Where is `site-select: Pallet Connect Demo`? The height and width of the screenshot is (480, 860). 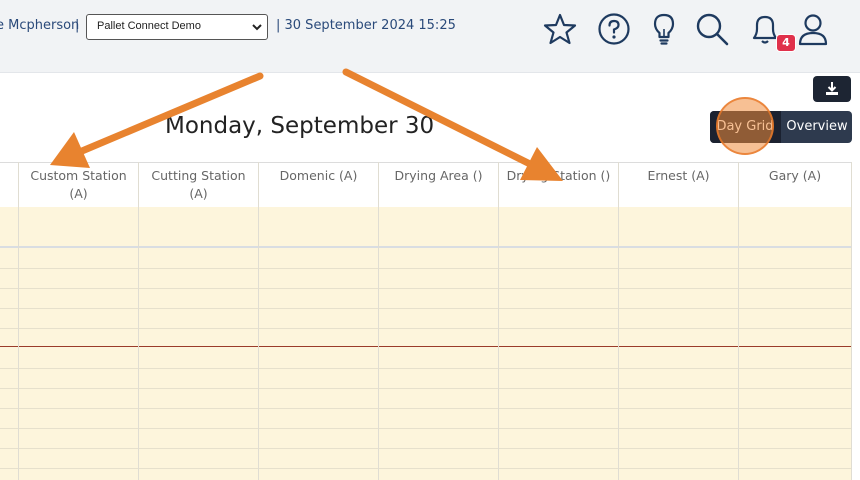
site-select: Pallet Connect Demo is located at coordinates (177, 27).